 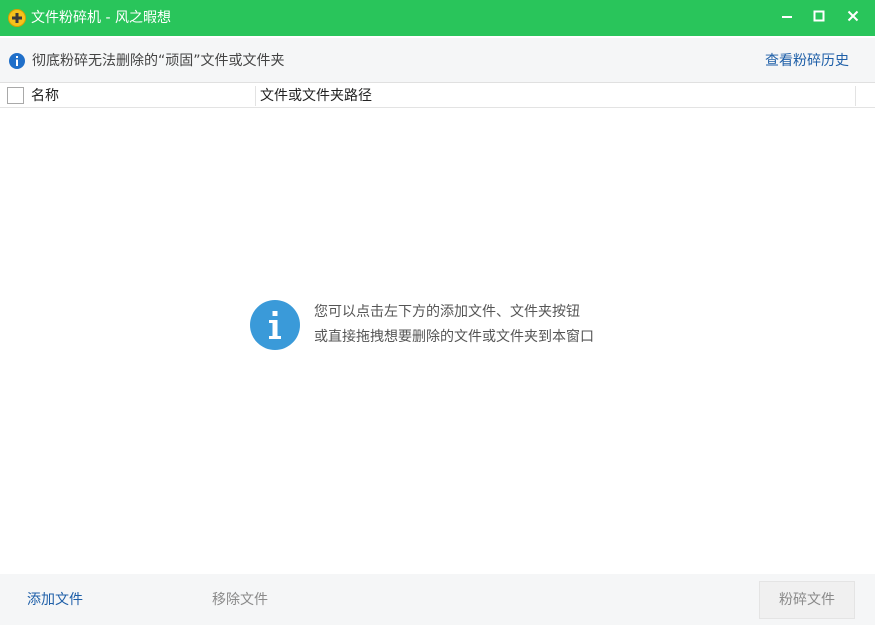 I want to click on remove-file-button: 移除文件, so click(x=240, y=599).